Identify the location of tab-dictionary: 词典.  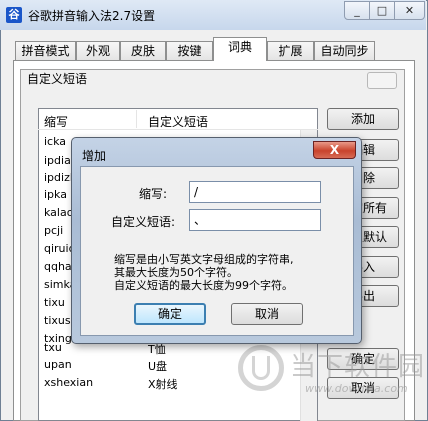
(240, 49).